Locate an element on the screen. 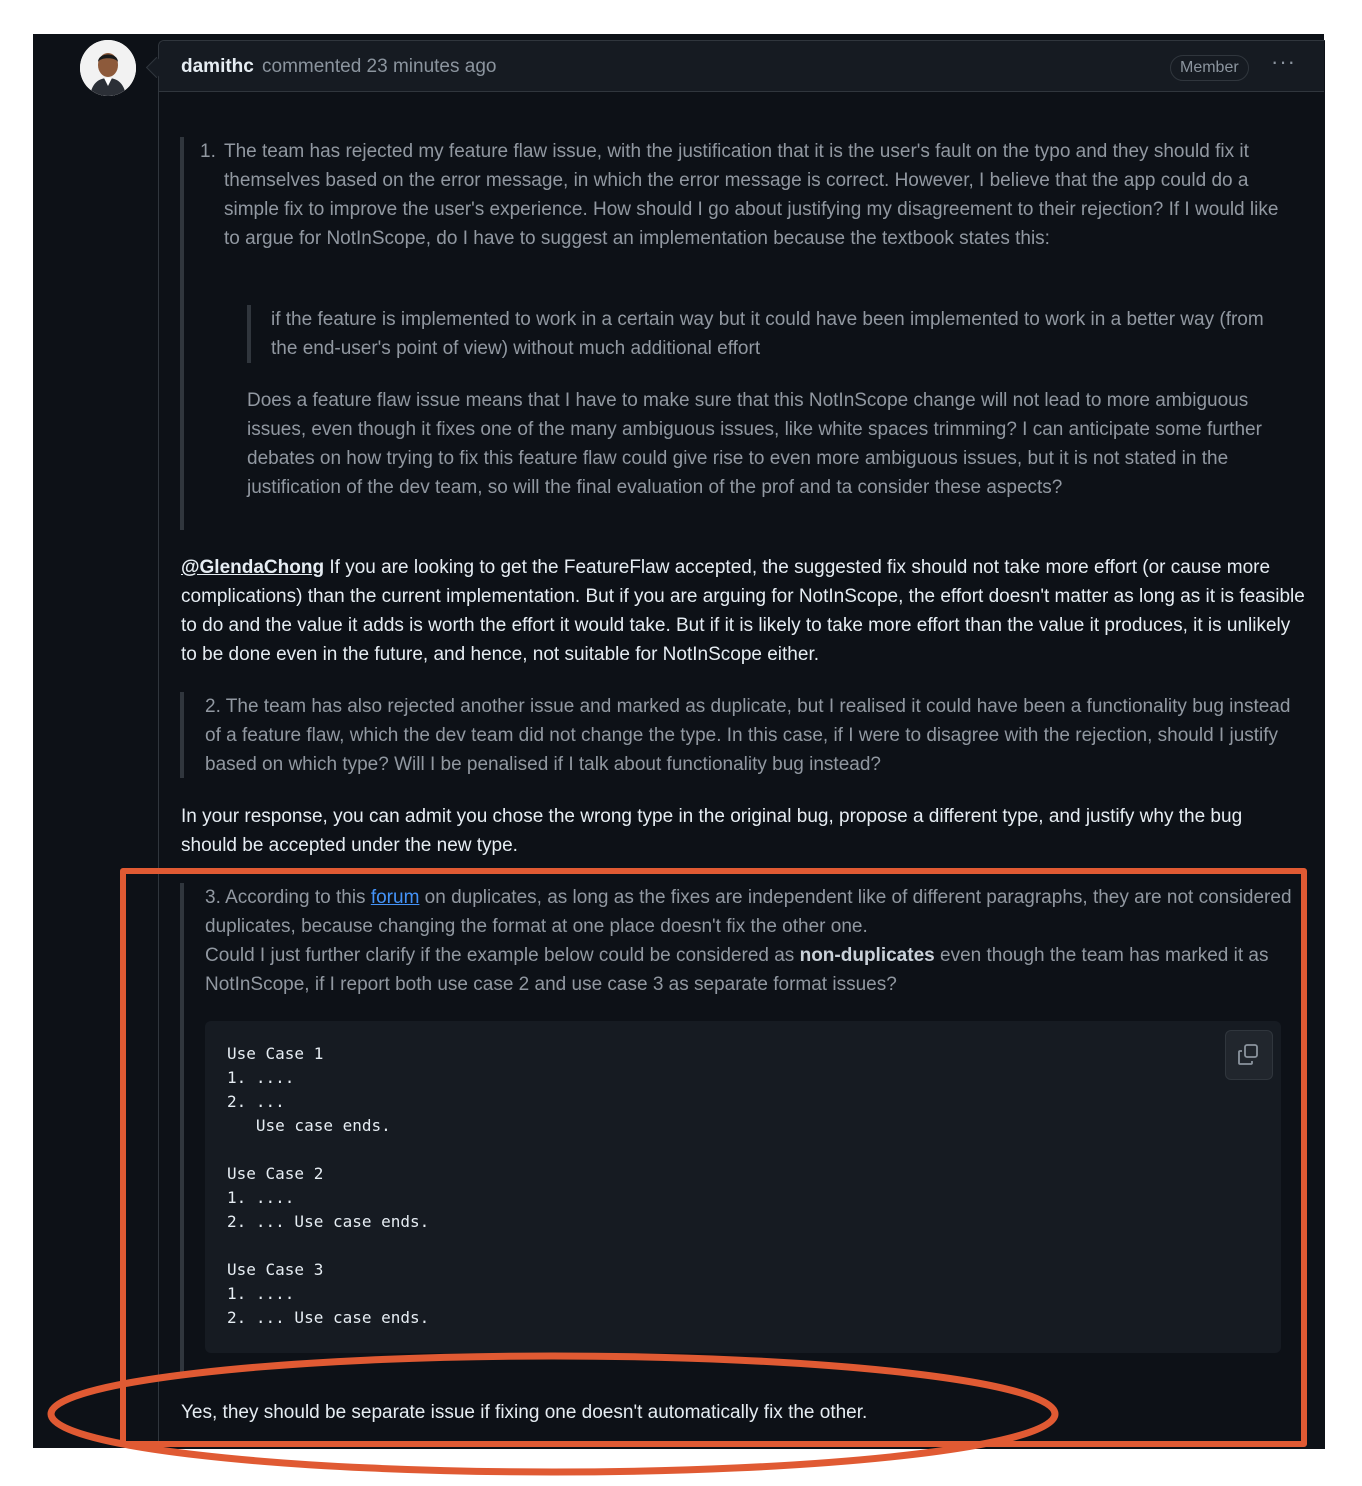 The height and width of the screenshot is (1486, 1362). copy-button is located at coordinates (1249, 1055).